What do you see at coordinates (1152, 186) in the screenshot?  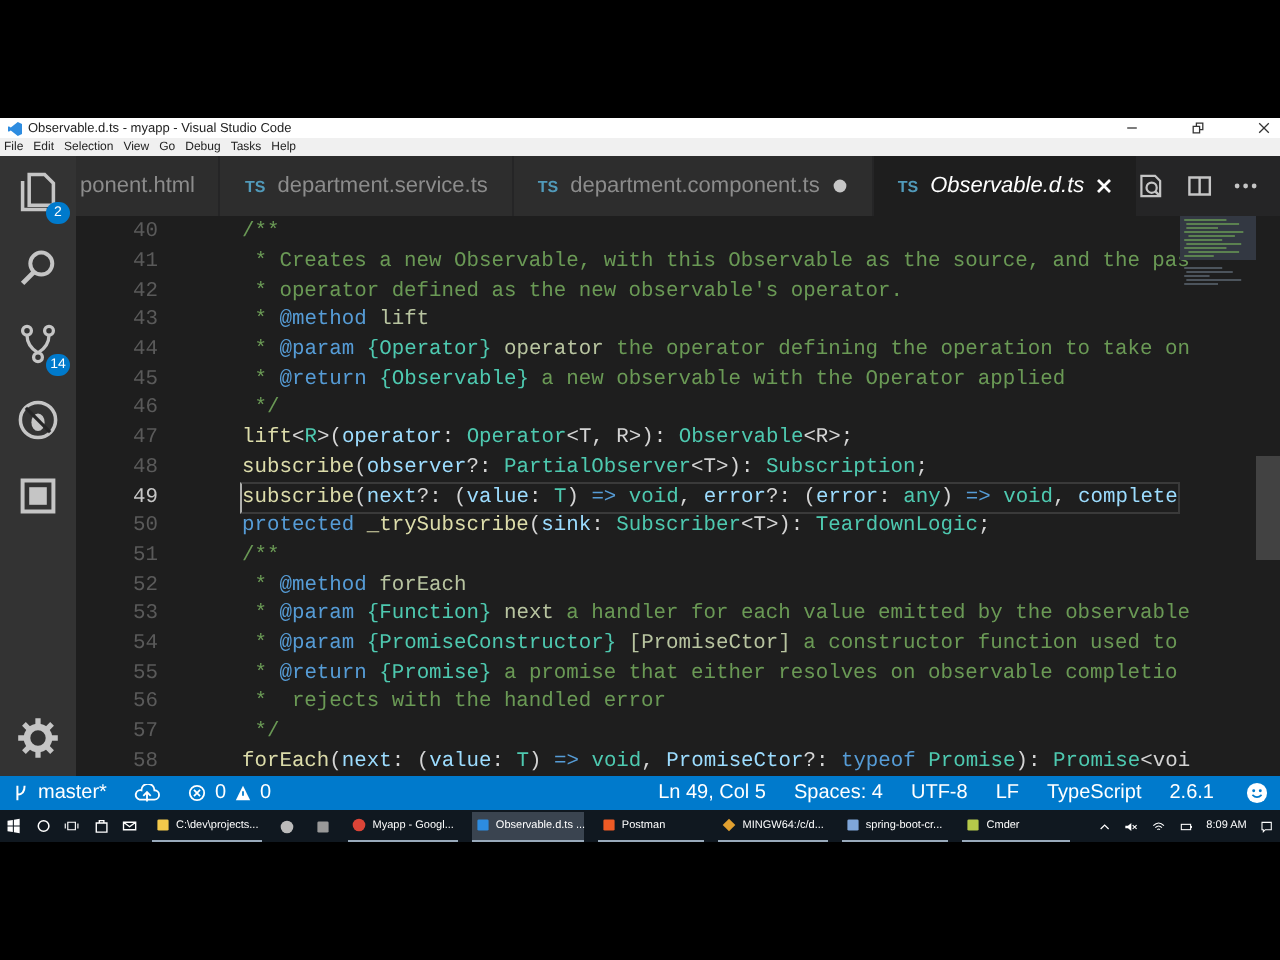 I see `compare-icon` at bounding box center [1152, 186].